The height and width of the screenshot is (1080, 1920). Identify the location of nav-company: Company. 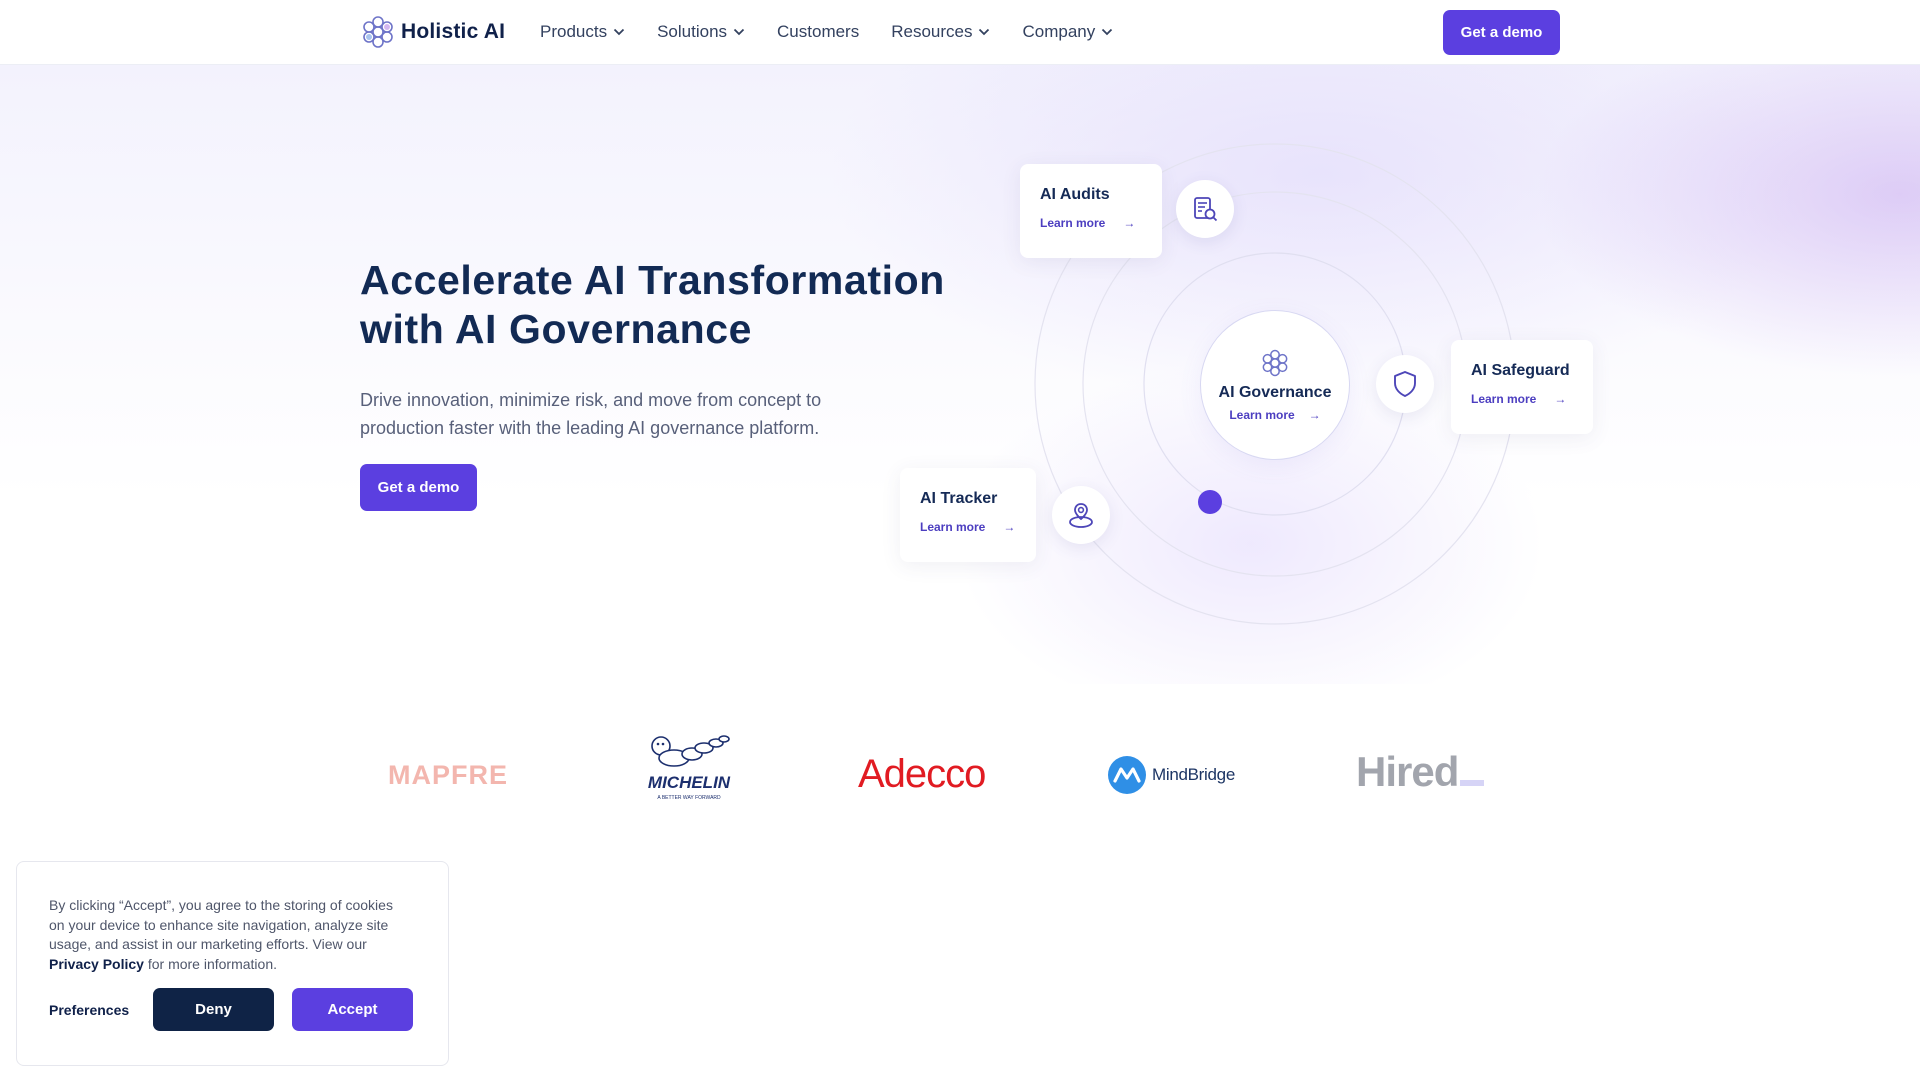
(1067, 32).